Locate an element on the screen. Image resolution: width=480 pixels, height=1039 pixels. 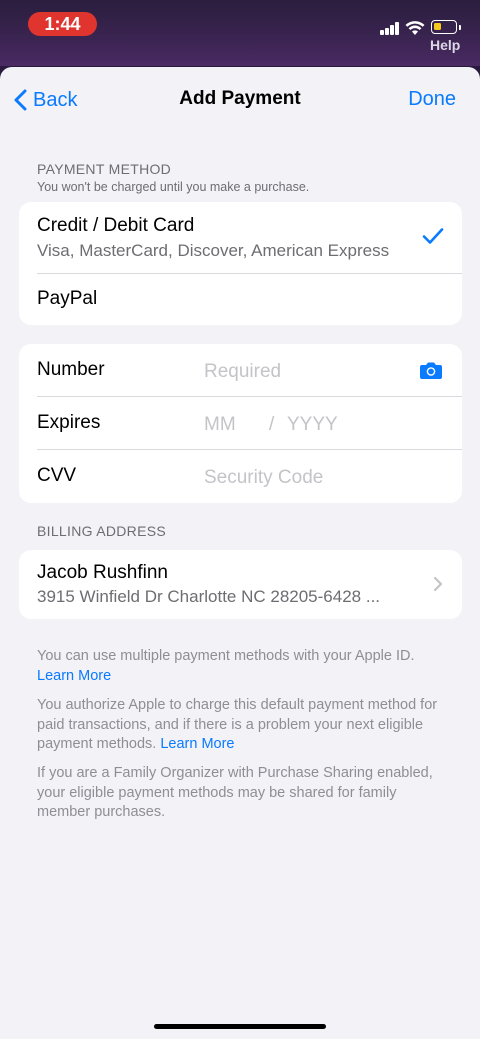
camera-icon is located at coordinates (431, 370).